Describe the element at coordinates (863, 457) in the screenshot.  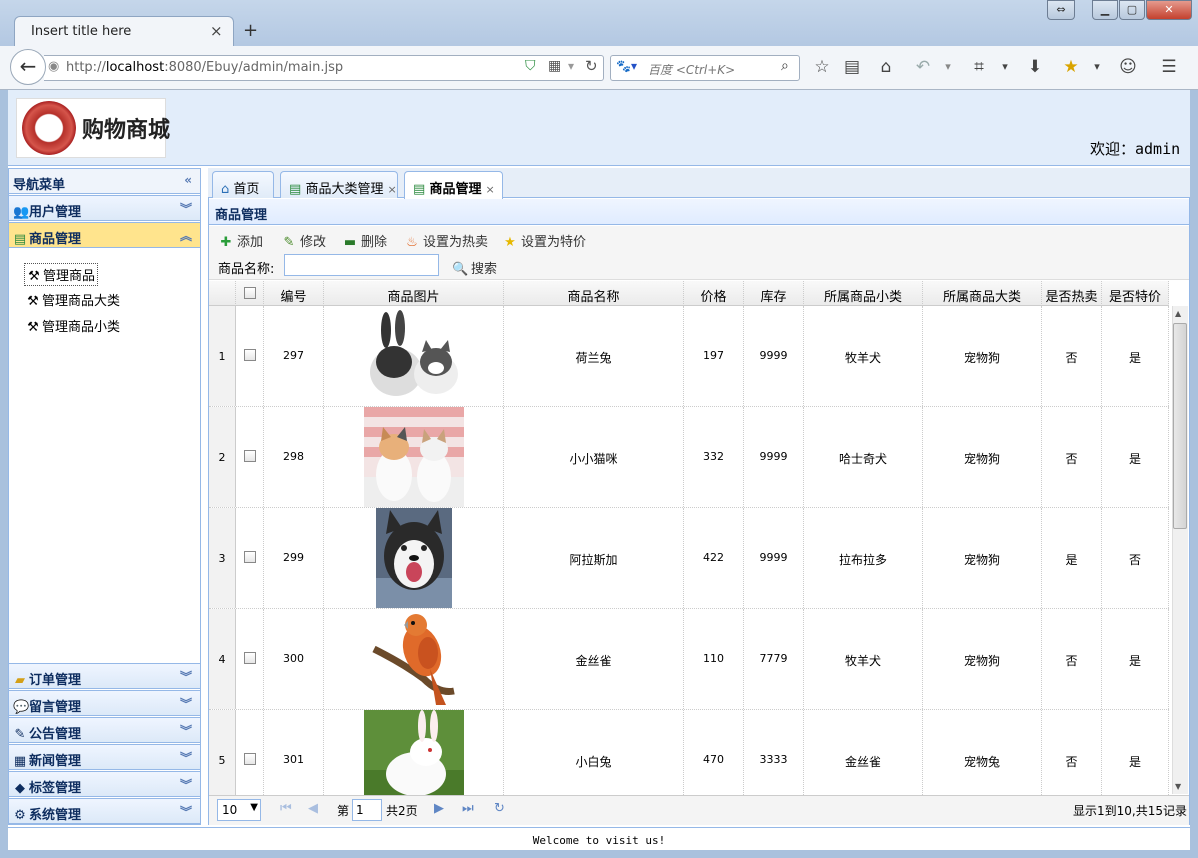
I see `cell-subcategory: 哈士奇犬` at that location.